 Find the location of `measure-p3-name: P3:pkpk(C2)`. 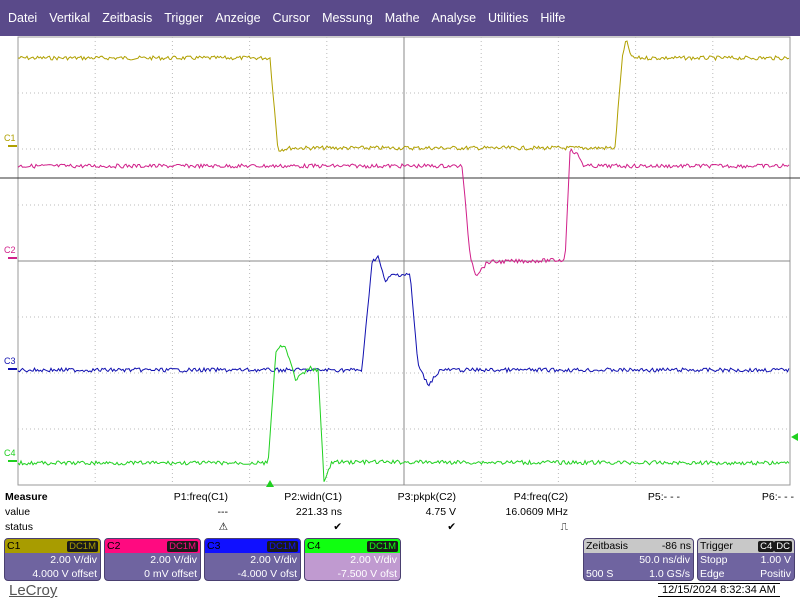

measure-p3-name: P3:pkpk(C2) is located at coordinates (427, 497).